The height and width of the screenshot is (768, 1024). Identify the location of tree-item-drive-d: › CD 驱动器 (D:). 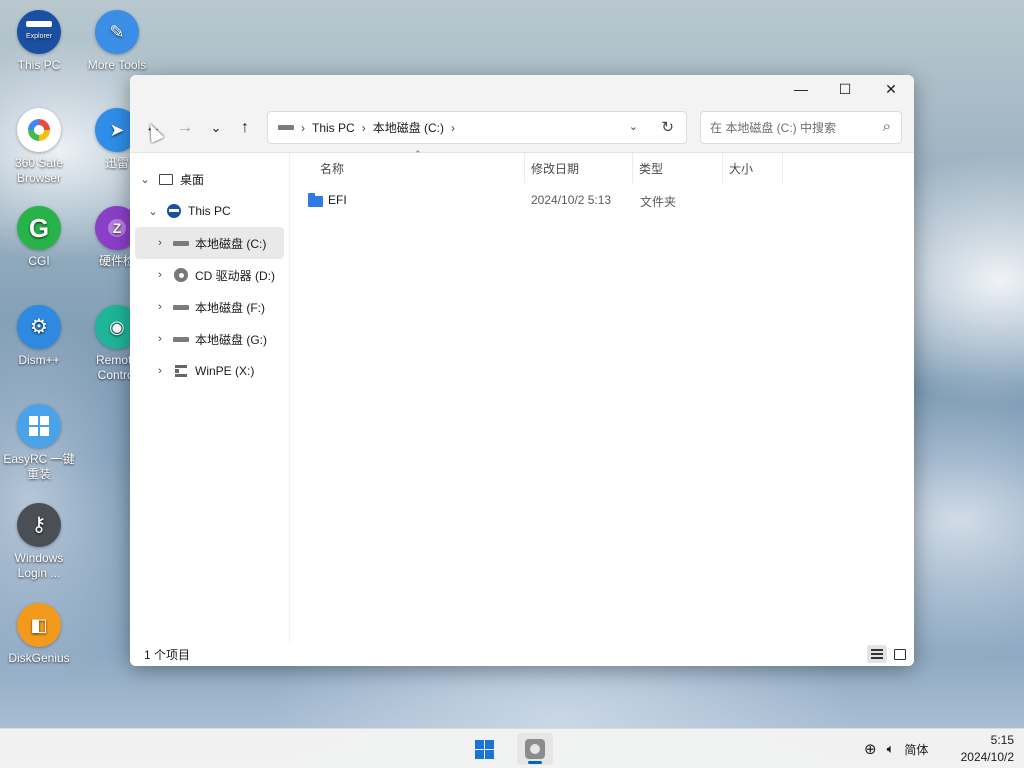
(209, 275).